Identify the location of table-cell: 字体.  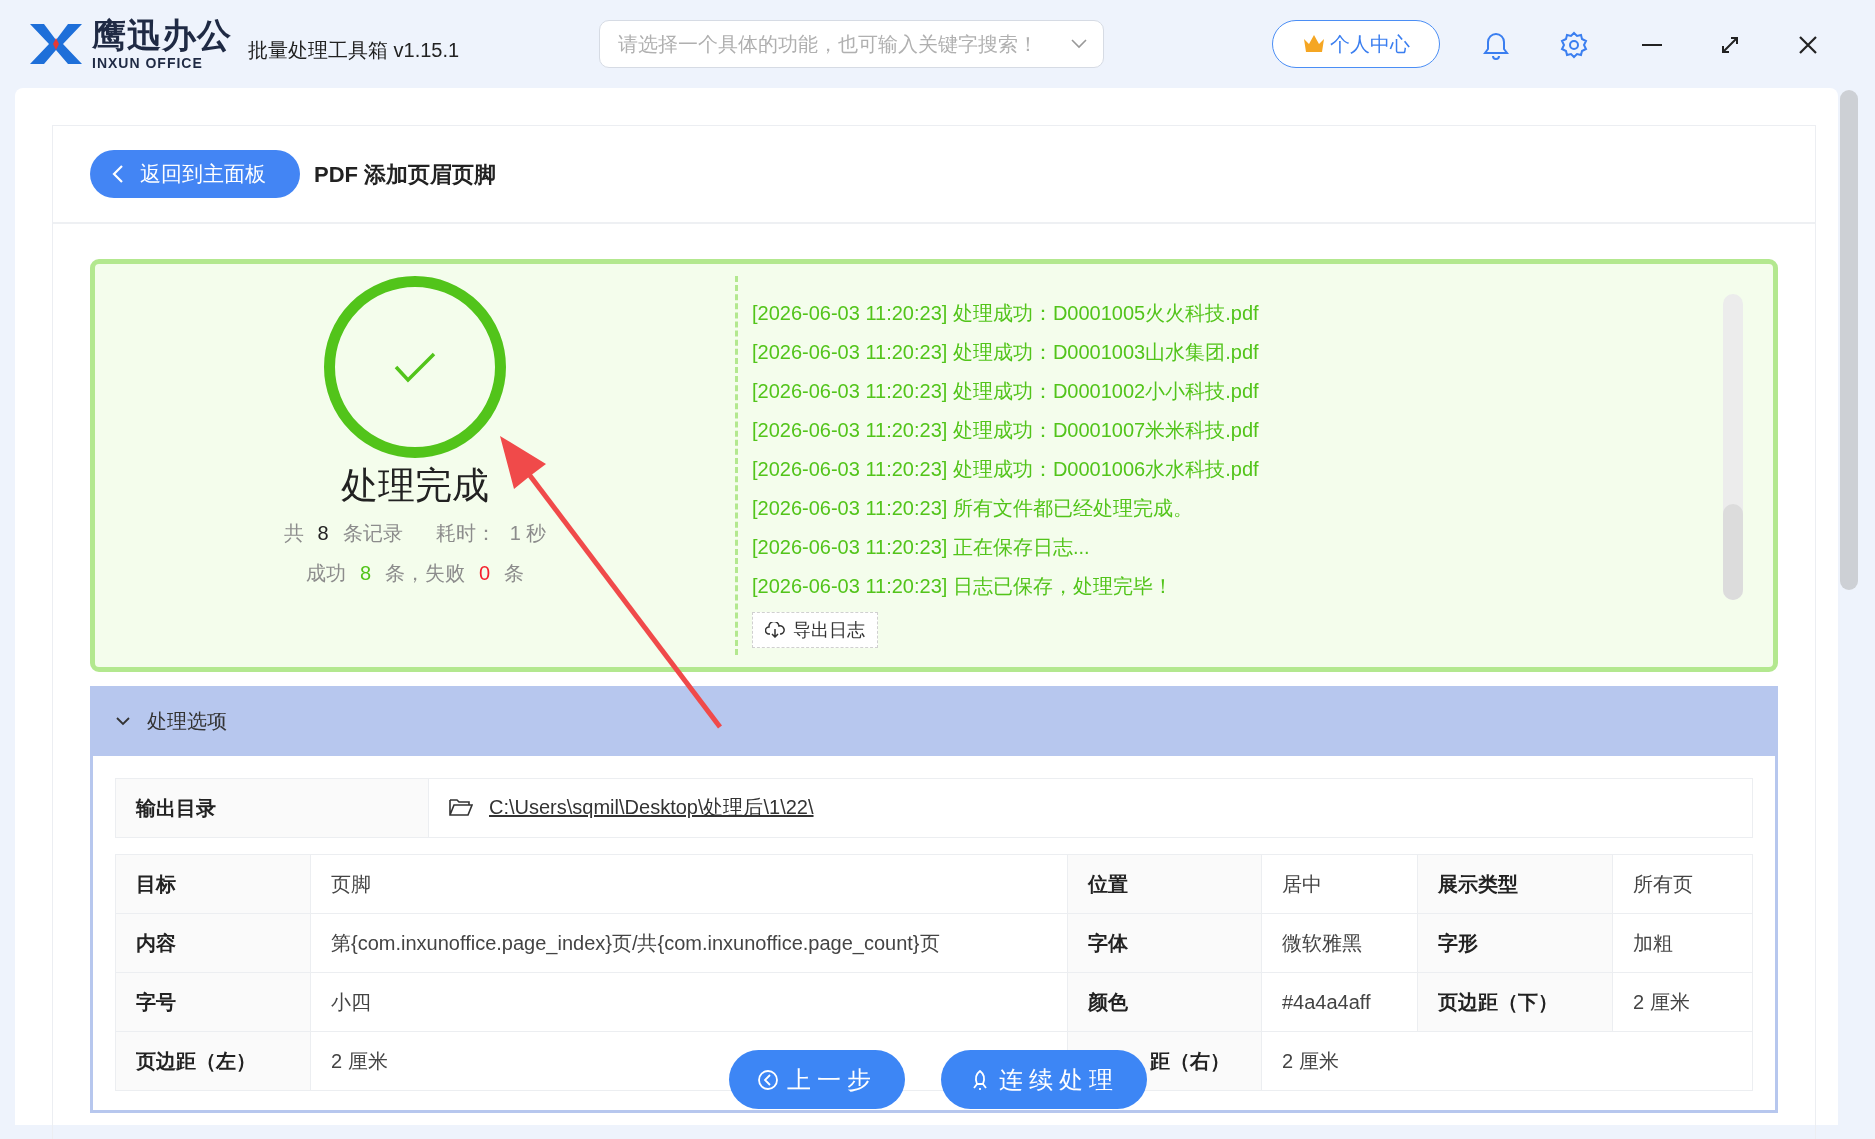
(1164, 943).